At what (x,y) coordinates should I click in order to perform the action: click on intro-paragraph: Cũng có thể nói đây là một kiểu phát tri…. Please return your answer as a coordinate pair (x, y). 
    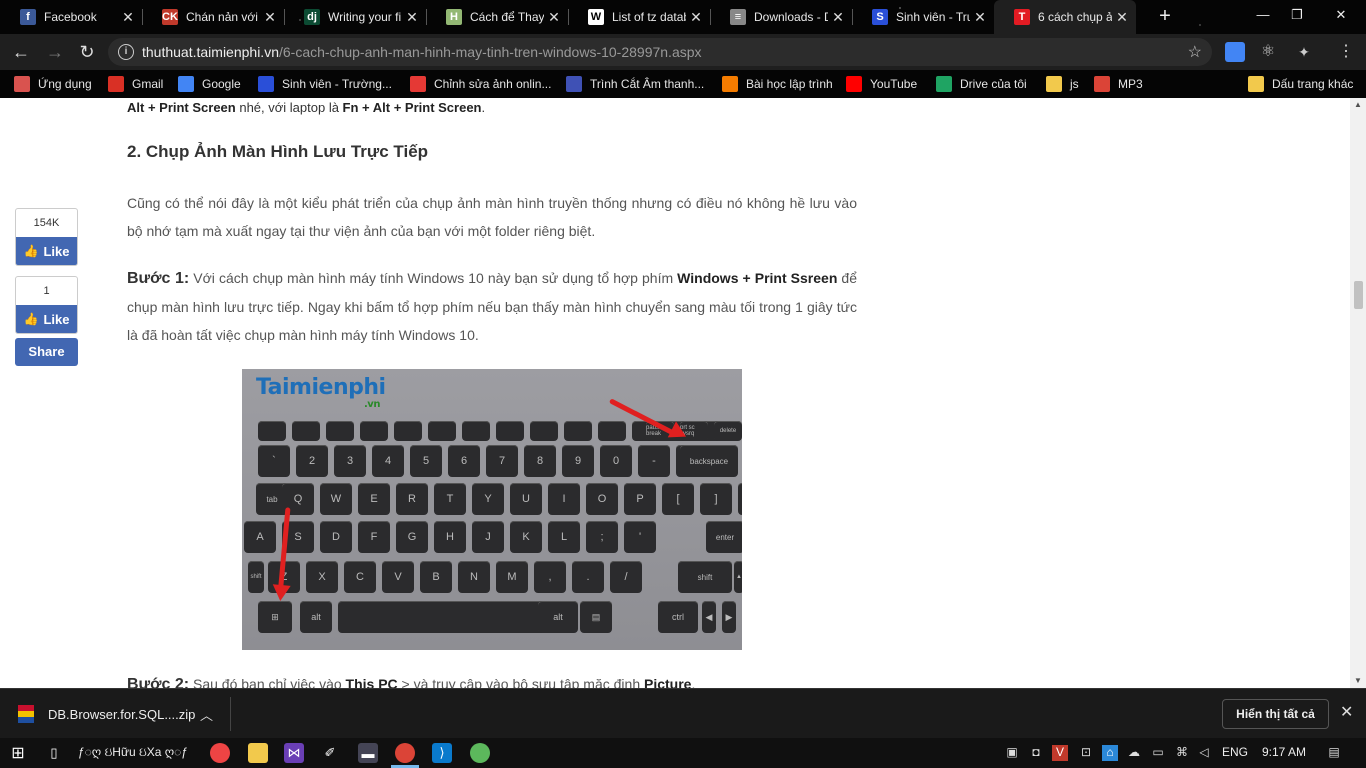
    Looking at the image, I should click on (492, 217).